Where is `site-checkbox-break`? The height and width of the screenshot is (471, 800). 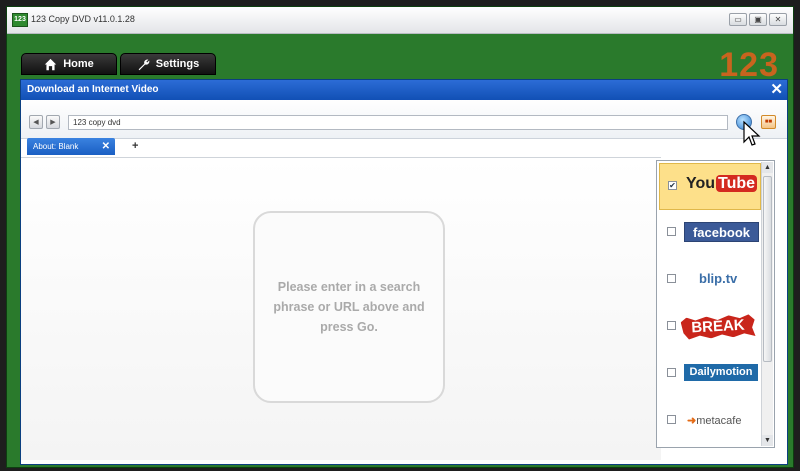
site-checkbox-break is located at coordinates (671, 325).